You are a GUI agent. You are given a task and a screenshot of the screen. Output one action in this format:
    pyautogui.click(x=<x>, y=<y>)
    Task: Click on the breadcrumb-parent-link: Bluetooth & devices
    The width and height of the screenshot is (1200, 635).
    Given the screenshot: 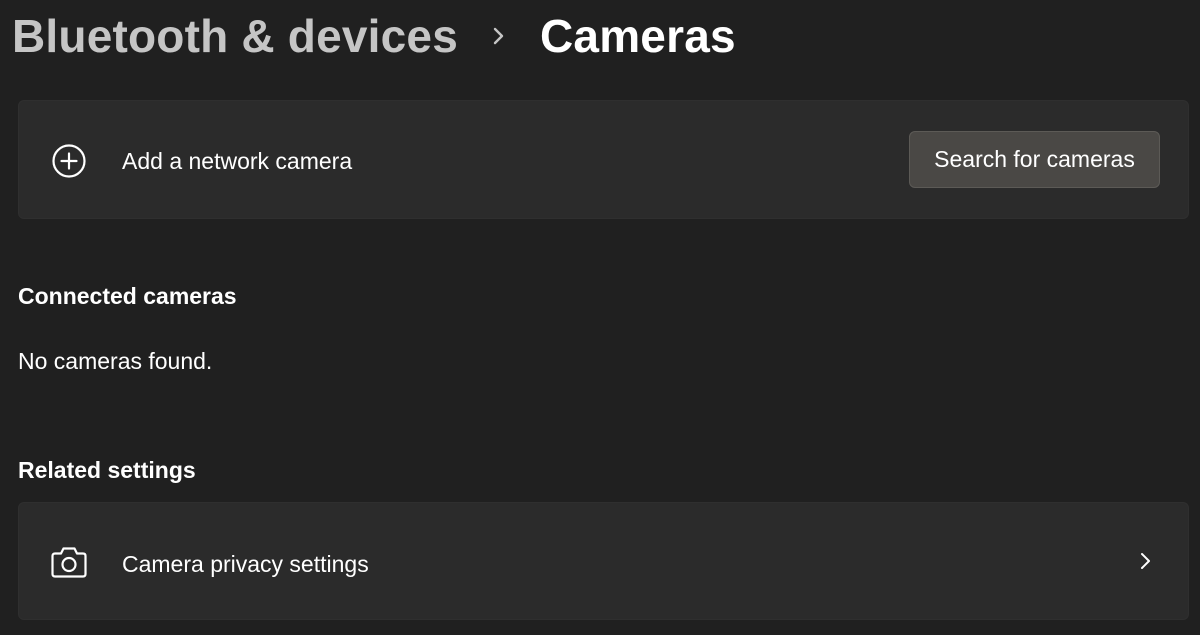 What is the action you would take?
    pyautogui.click(x=235, y=36)
    